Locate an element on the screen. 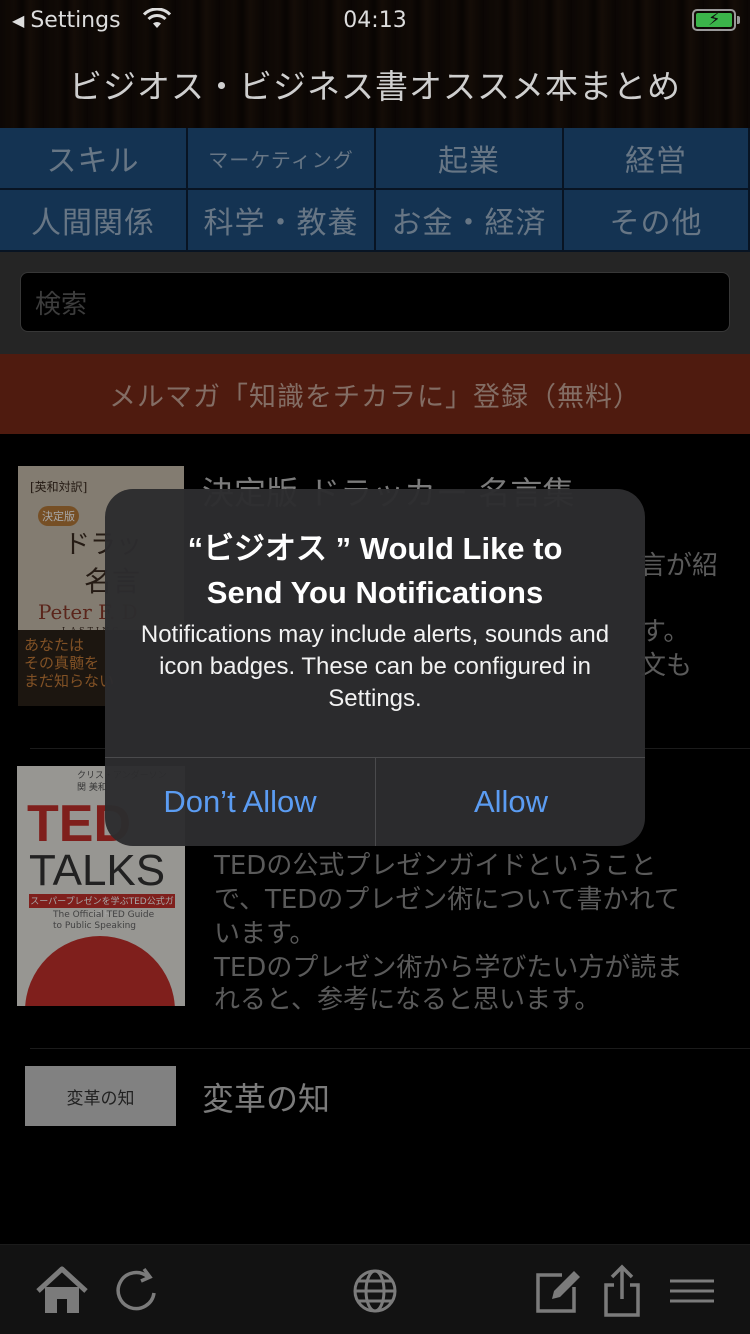 Image resolution: width=750 pixels, height=1334 pixels. charging-bolt-icon: ⚡ is located at coordinates (714, 19).